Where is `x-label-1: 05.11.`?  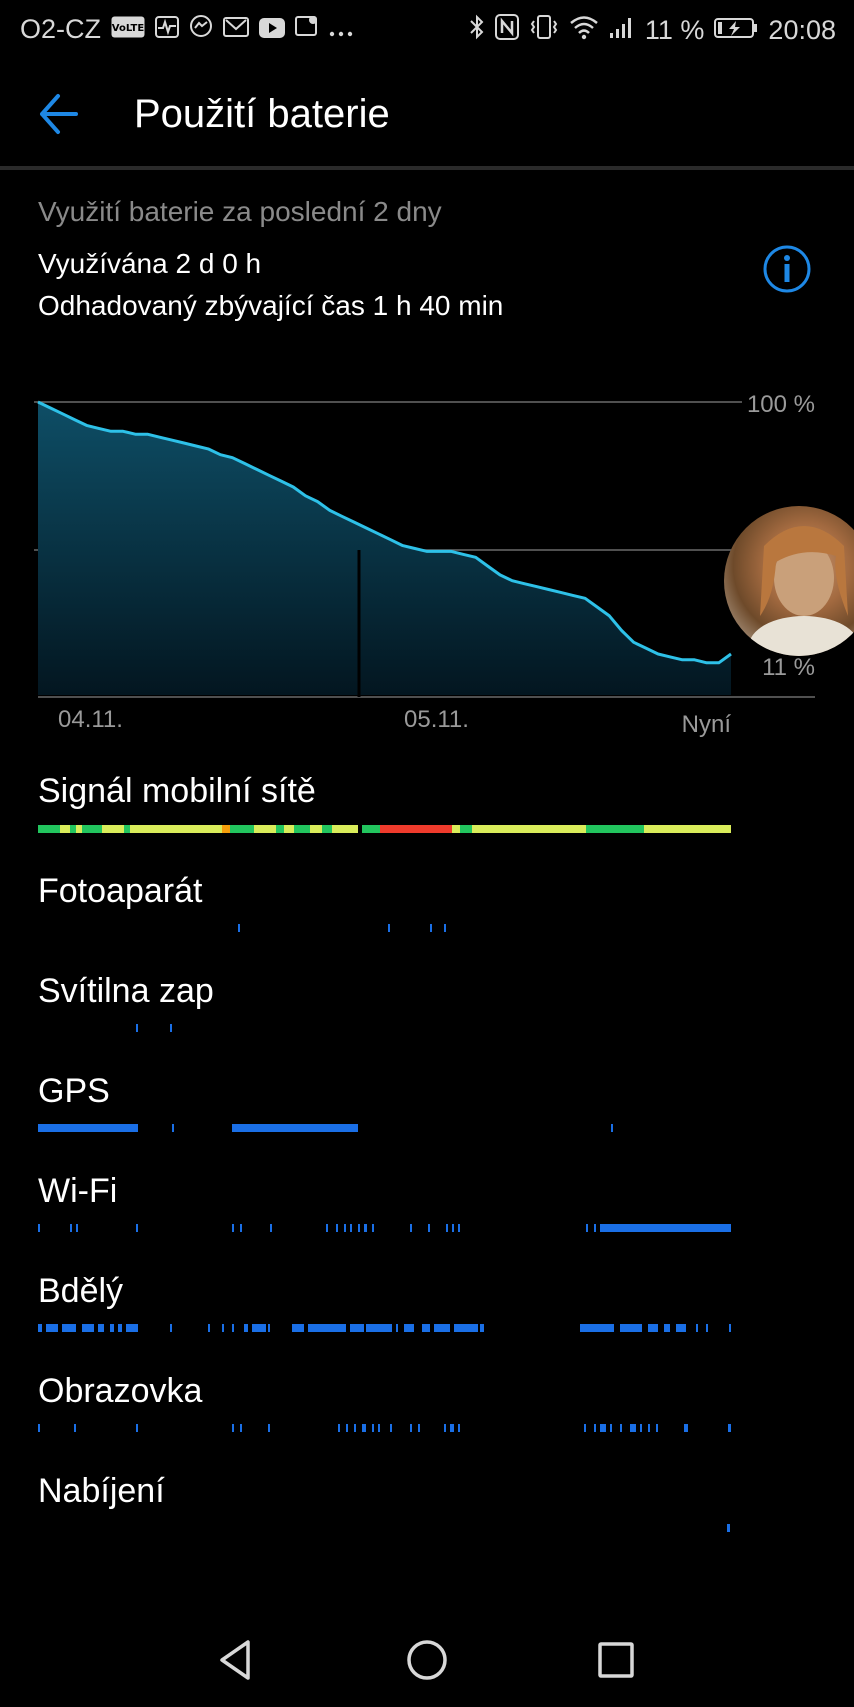
x-label-1: 05.11. is located at coordinates (436, 719).